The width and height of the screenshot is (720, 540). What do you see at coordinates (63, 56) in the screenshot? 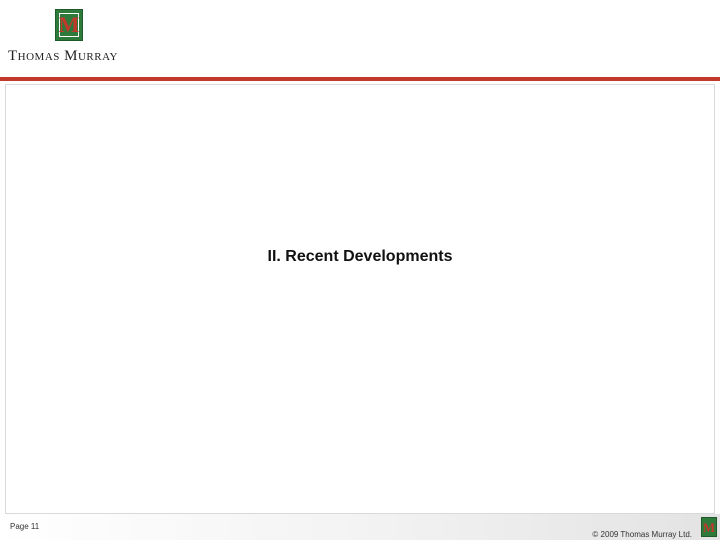
I see `brand-name: Thomas Murray` at bounding box center [63, 56].